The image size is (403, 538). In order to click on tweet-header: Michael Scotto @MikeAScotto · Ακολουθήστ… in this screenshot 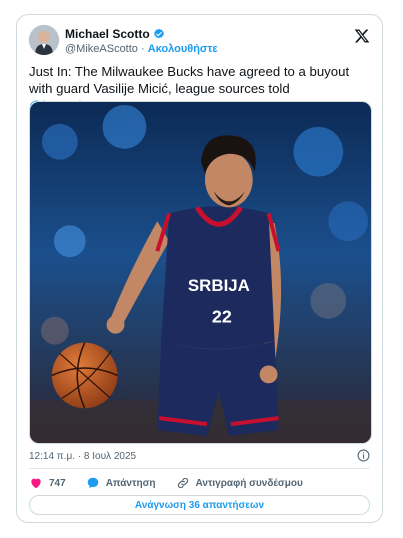, I will do `click(199, 42)`.